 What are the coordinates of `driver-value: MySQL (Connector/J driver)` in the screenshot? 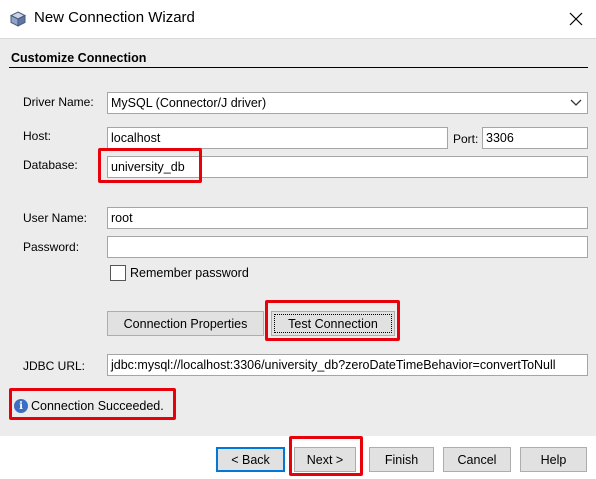 It's located at (189, 103).